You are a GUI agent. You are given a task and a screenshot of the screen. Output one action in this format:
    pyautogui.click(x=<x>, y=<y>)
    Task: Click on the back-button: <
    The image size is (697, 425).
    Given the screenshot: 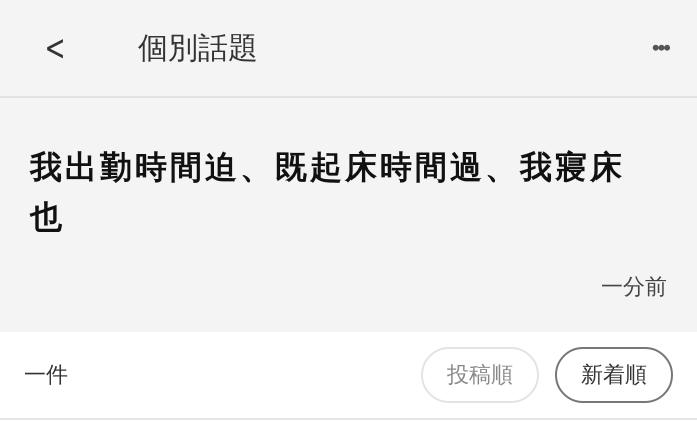 What is the action you would take?
    pyautogui.click(x=55, y=48)
    